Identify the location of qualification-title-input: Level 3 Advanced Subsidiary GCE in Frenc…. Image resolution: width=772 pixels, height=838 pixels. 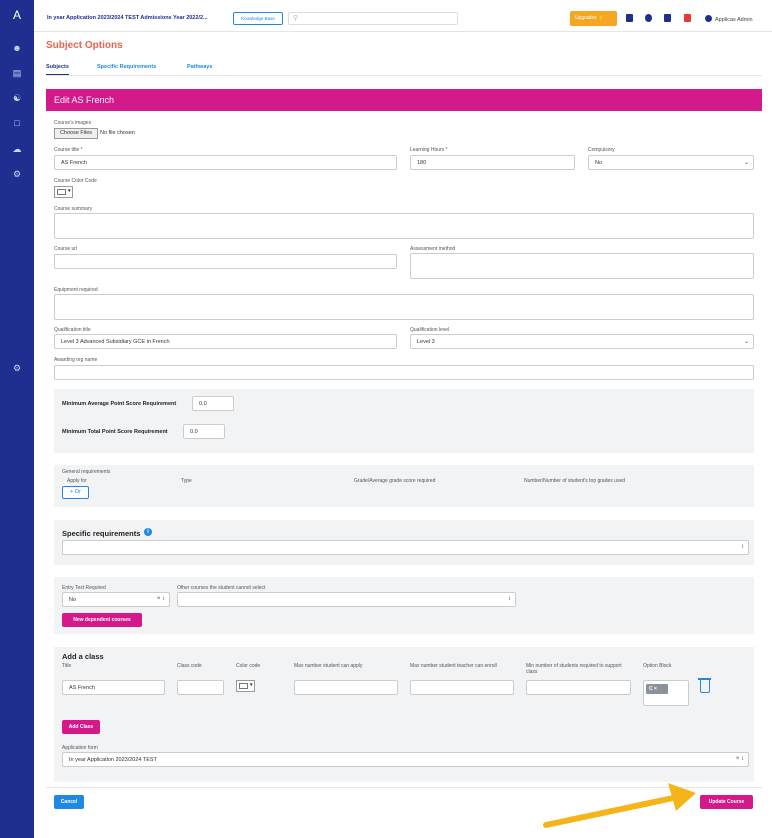
(225, 341).